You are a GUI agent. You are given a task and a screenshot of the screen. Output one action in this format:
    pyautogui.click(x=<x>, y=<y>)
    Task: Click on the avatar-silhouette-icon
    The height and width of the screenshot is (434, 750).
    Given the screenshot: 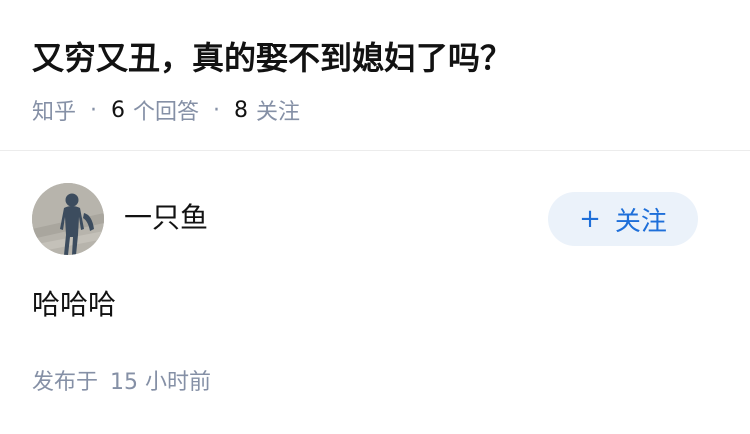 What is the action you would take?
    pyautogui.click(x=68, y=219)
    